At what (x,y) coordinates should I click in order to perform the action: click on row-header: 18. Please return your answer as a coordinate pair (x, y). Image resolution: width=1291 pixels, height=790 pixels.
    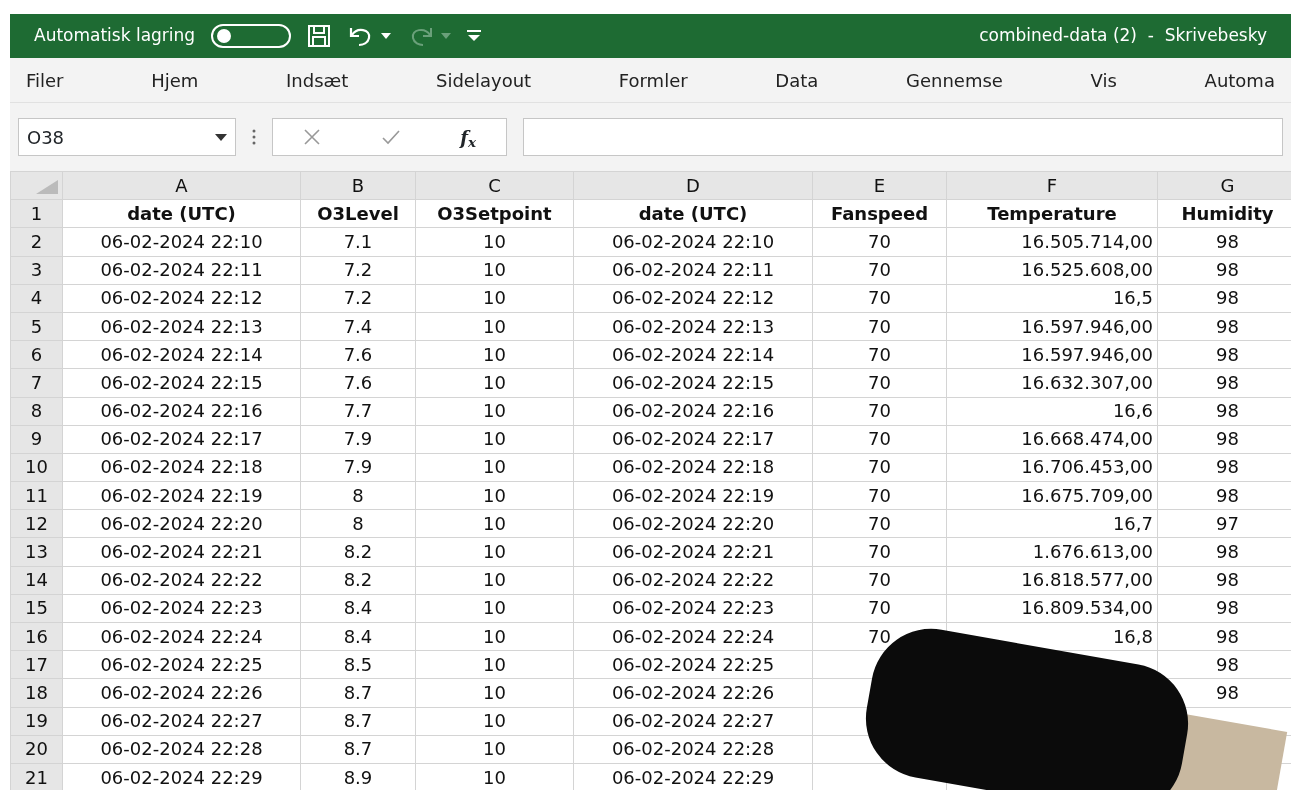
    Looking at the image, I should click on (36, 693).